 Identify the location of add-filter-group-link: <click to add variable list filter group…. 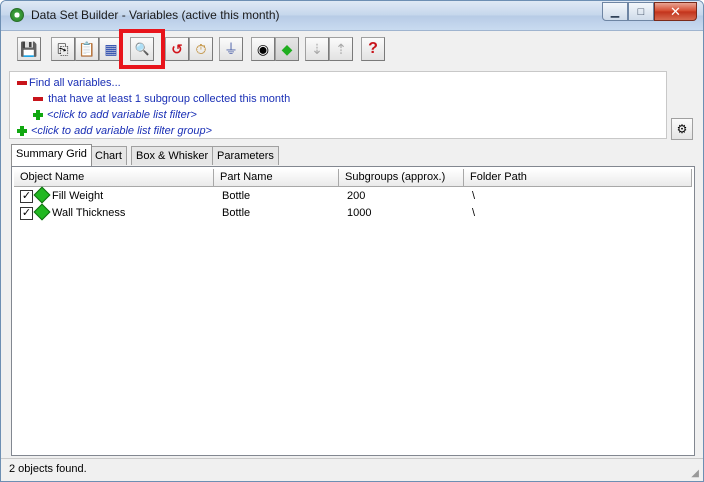
(114, 131).